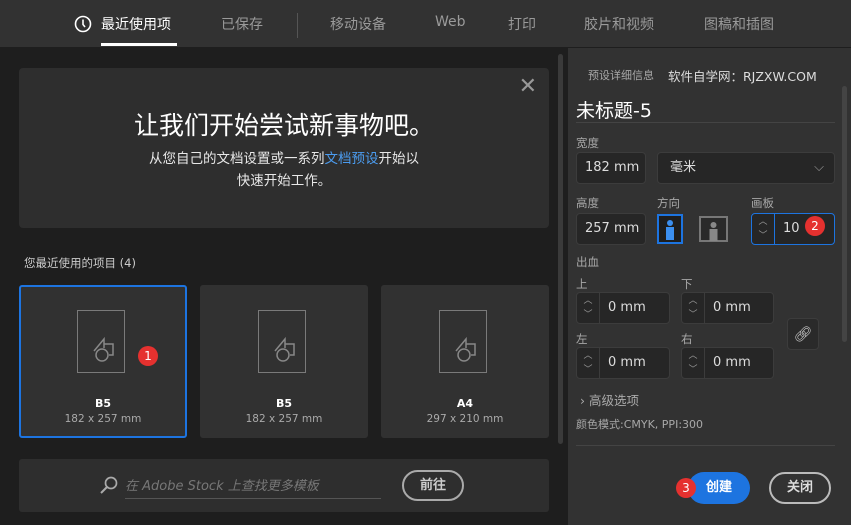 The height and width of the screenshot is (525, 851). What do you see at coordinates (425, 23) in the screenshot?
I see `top-tab-bar: 最近使用项 已保存 移动设备 Web 打印 胶片和视频 图稿和插图` at bounding box center [425, 23].